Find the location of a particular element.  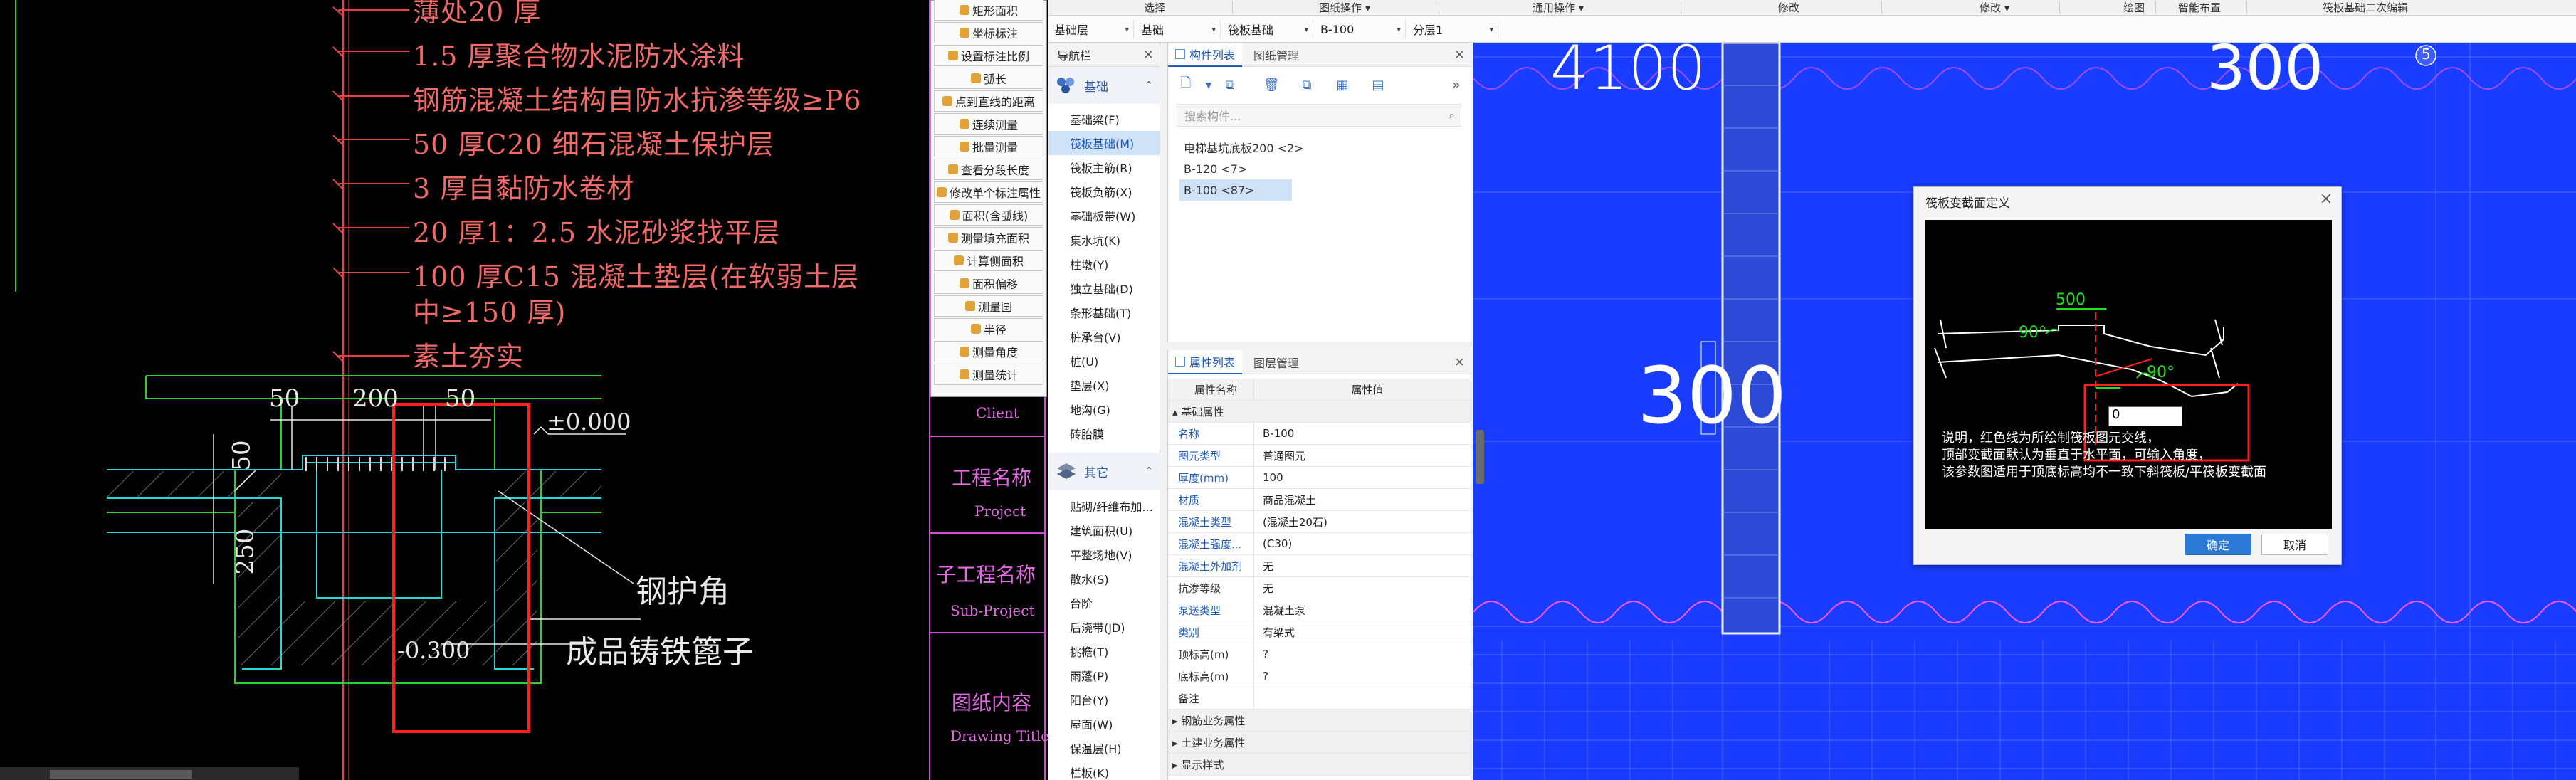

nav-item-6: 柱墩(Y) is located at coordinates (1104, 264).